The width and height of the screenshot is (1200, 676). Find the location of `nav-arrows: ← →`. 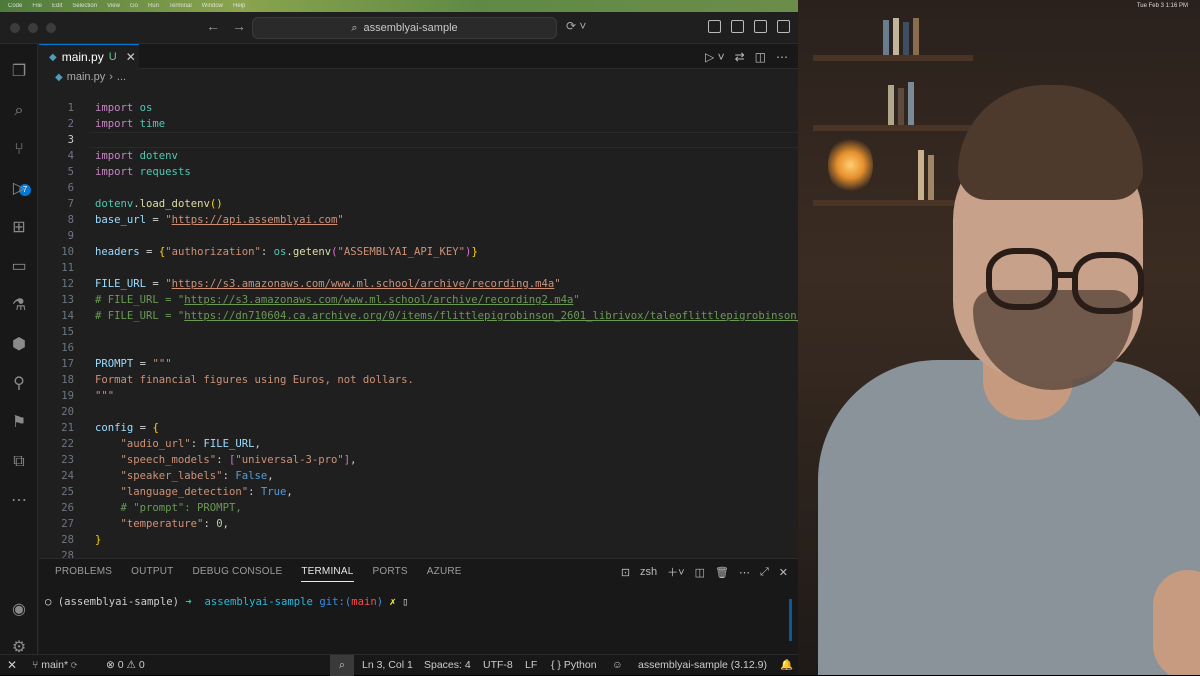

nav-arrows: ← → is located at coordinates (226, 26).